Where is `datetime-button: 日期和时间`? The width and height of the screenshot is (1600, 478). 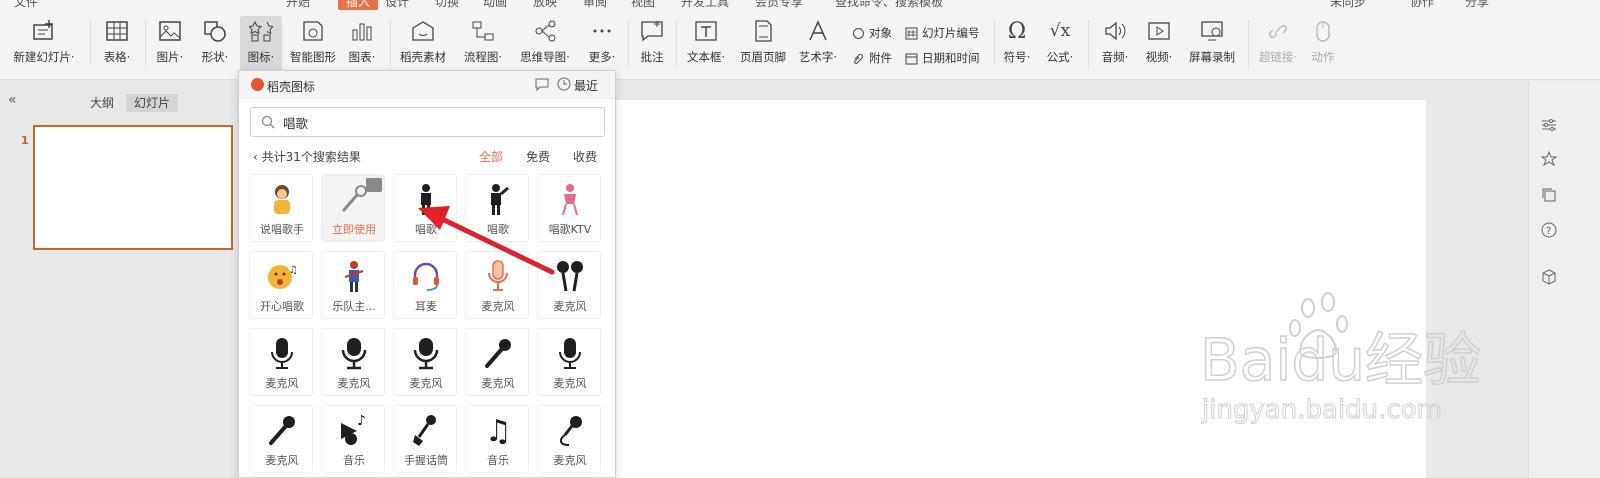 datetime-button: 日期和时间 is located at coordinates (942, 58).